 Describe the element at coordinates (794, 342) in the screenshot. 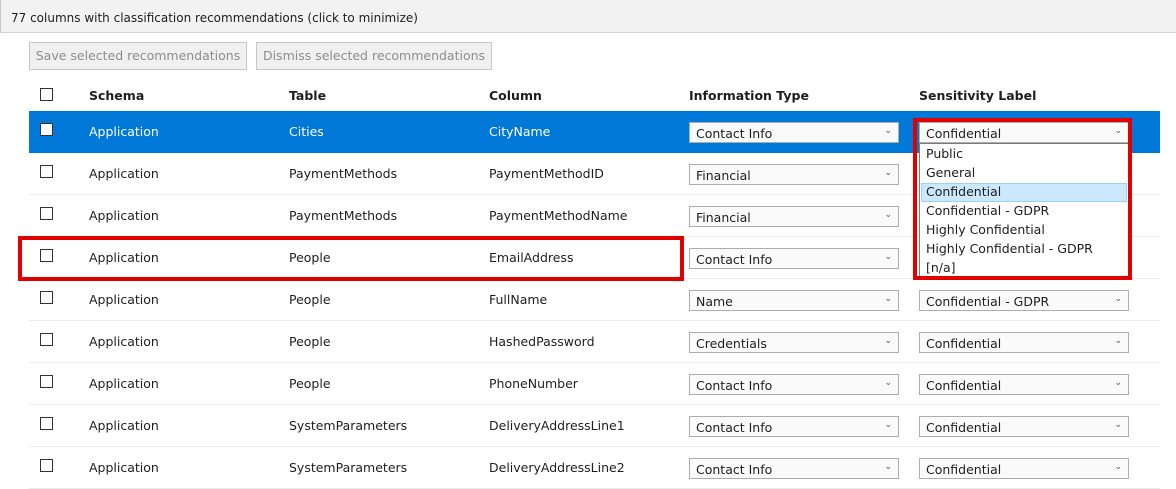

I see `information-type-select: Credentials ⌄` at that location.